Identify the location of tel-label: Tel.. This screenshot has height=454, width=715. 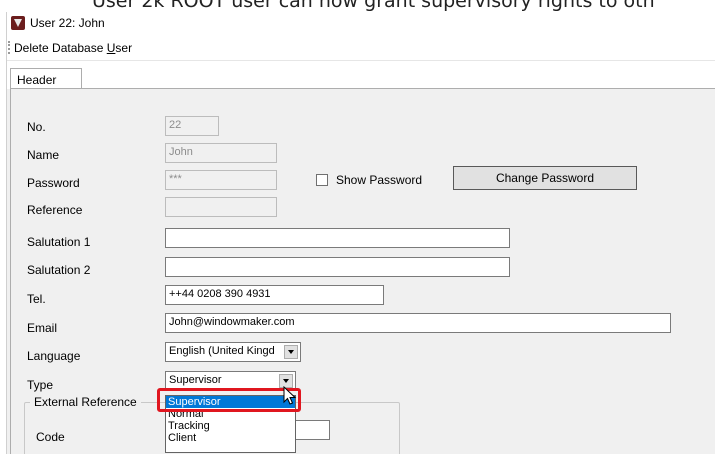
(36, 299).